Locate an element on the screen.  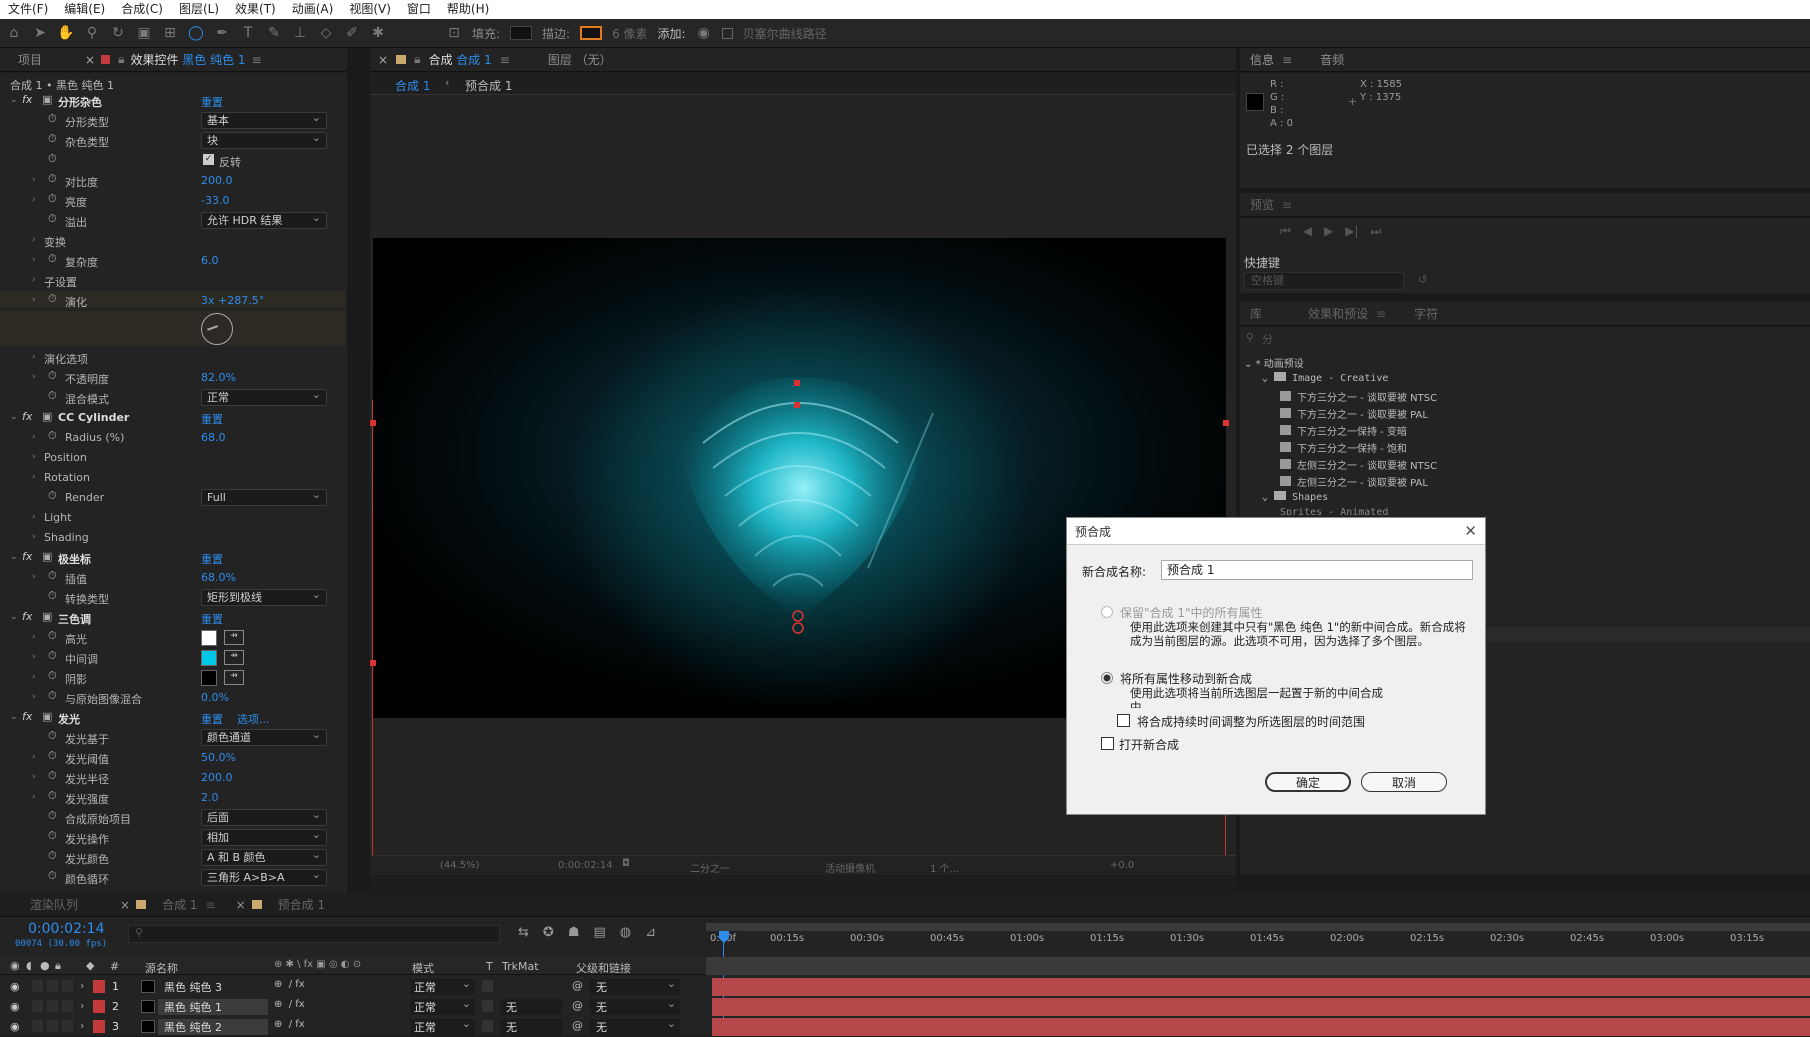
tab-preview: 预览 is located at coordinates (1261, 204).